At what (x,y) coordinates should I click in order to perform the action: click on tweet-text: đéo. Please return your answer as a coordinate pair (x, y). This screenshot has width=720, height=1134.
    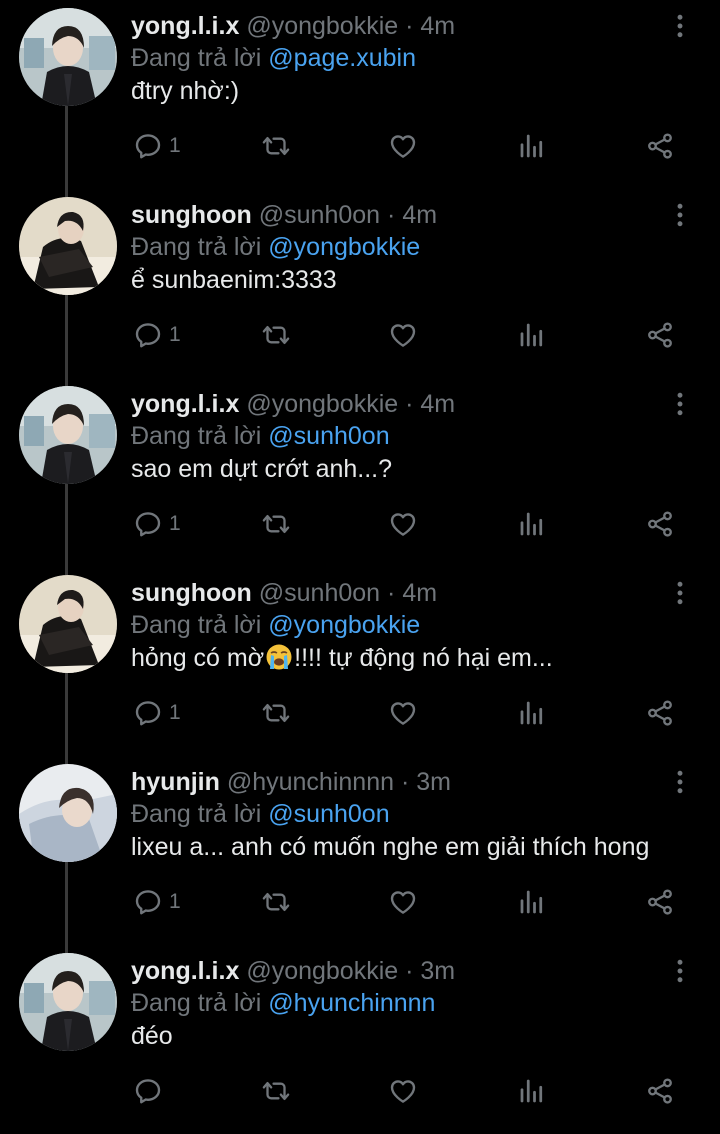
    Looking at the image, I should click on (152, 1036).